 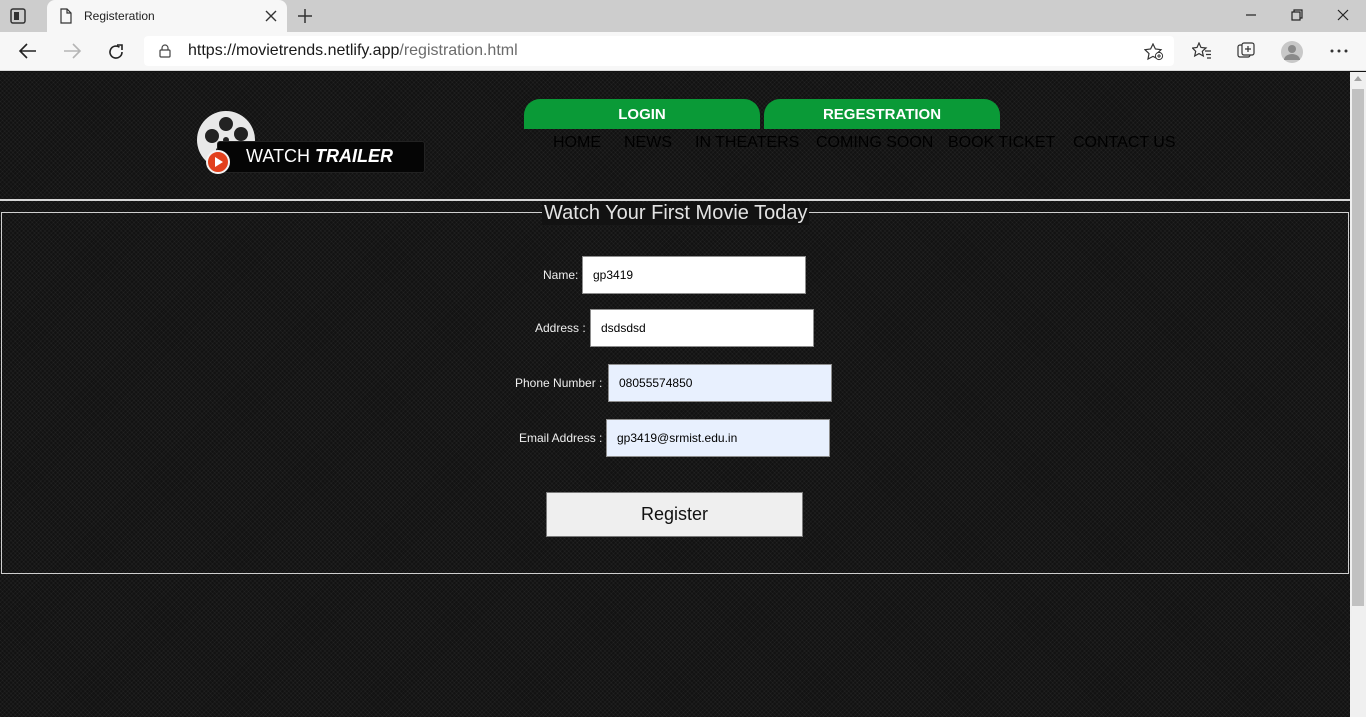 I want to click on browser-tab-bar: Registeration, so click(x=683, y=16).